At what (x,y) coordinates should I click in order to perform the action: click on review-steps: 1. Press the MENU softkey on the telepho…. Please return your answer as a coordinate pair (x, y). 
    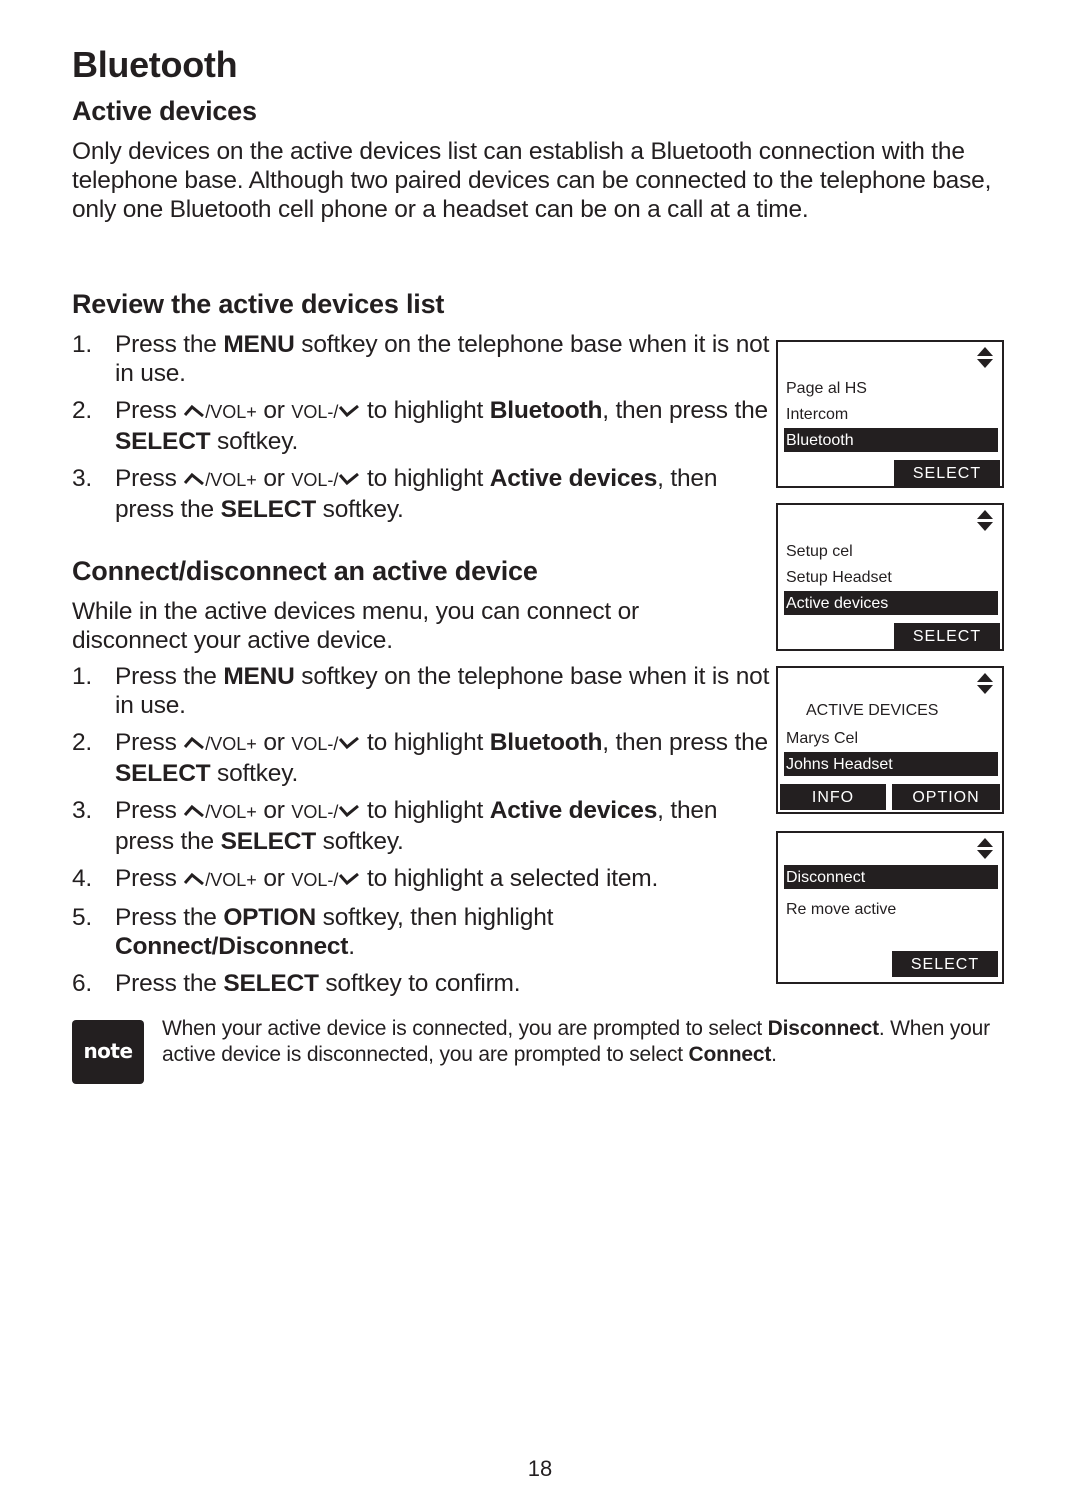
    Looking at the image, I should click on (422, 431).